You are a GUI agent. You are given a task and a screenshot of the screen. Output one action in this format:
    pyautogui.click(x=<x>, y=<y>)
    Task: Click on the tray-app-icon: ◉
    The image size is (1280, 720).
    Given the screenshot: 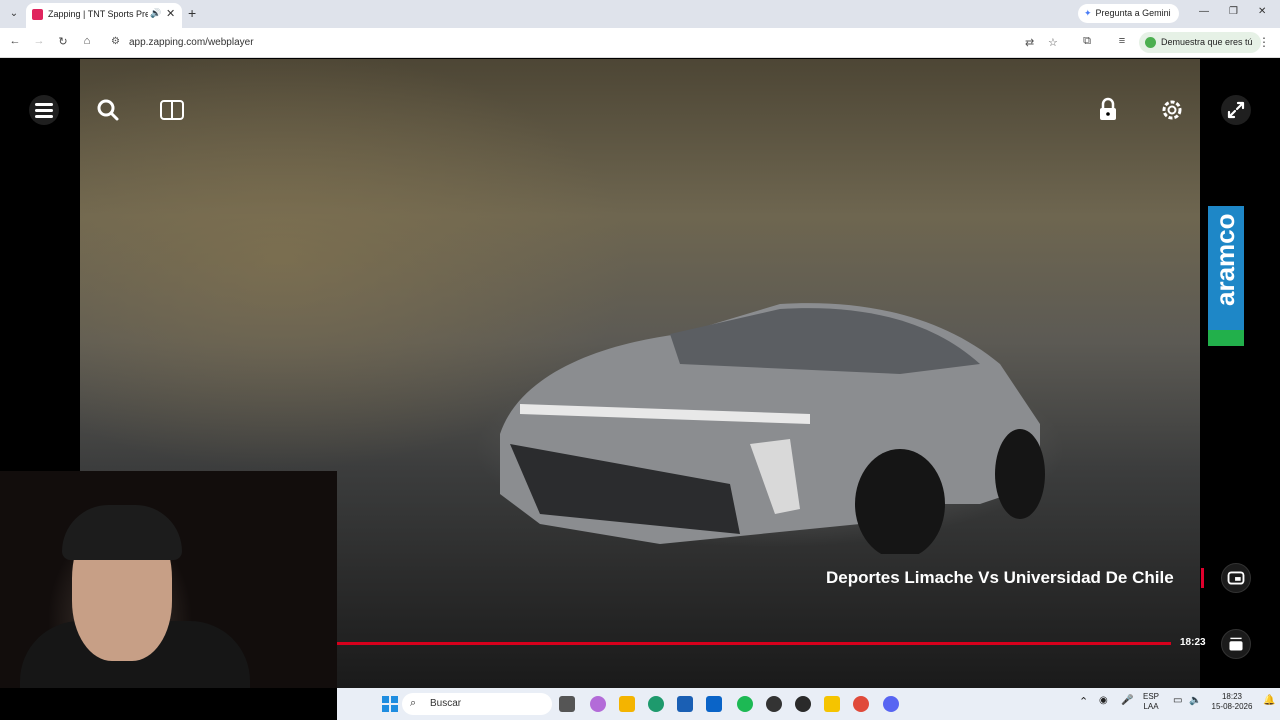 What is the action you would take?
    pyautogui.click(x=1103, y=701)
    